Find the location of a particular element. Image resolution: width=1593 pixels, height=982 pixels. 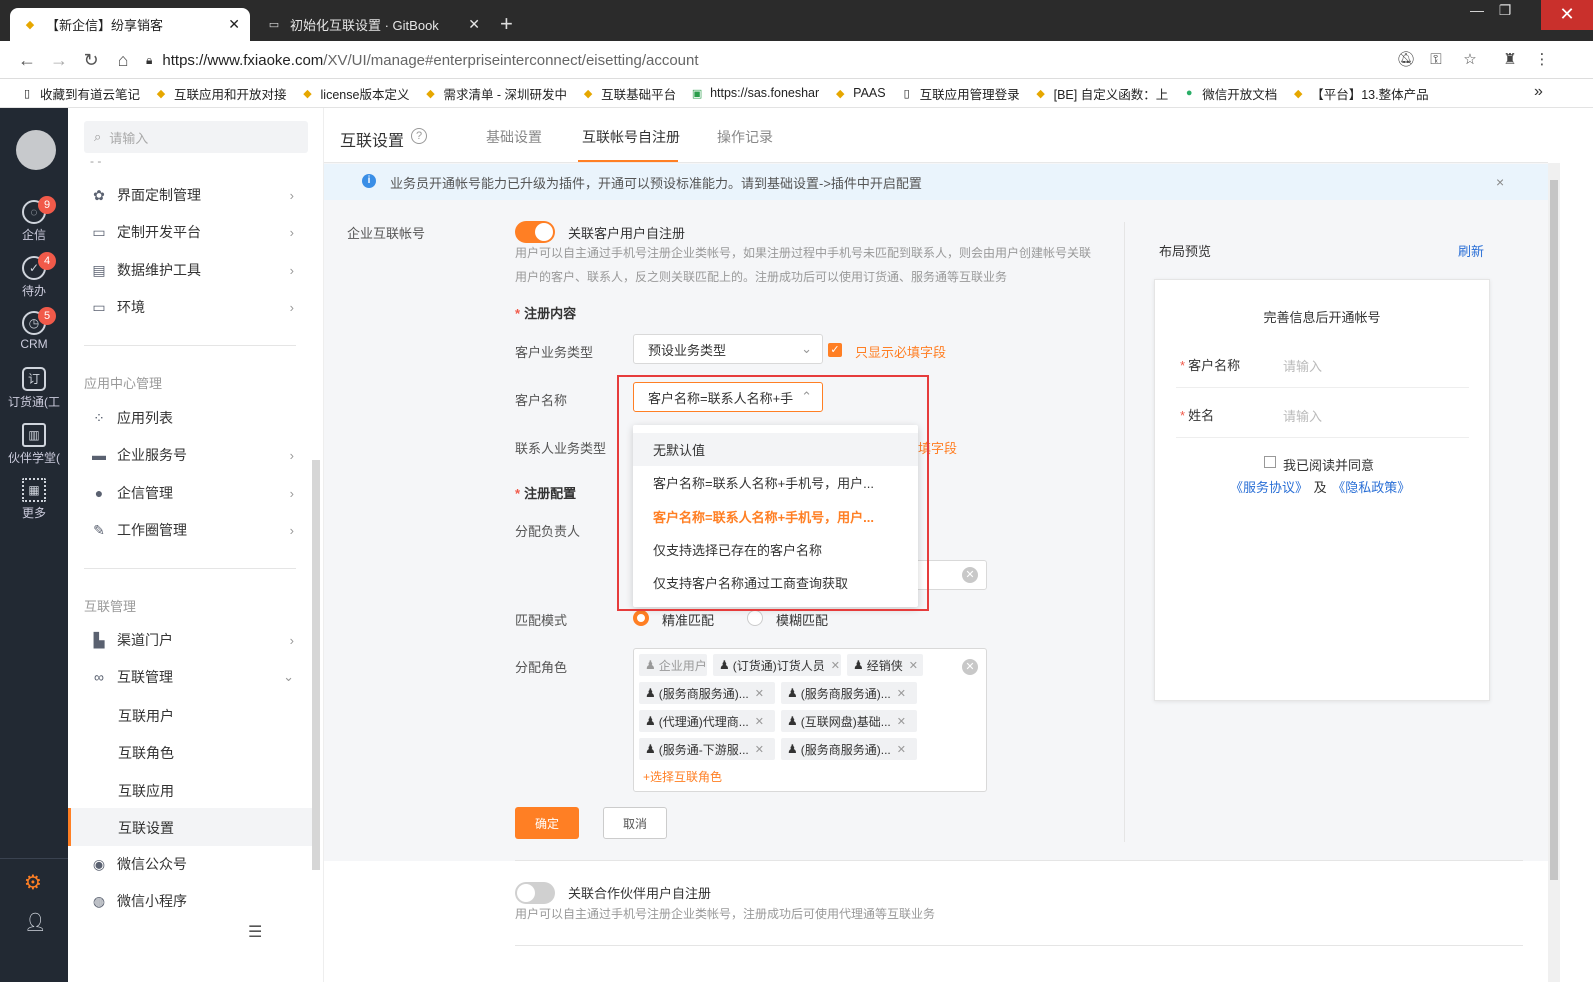

sidebar-item-ui-custom: ✿ 界面定制管理 › is located at coordinates (195, 195).